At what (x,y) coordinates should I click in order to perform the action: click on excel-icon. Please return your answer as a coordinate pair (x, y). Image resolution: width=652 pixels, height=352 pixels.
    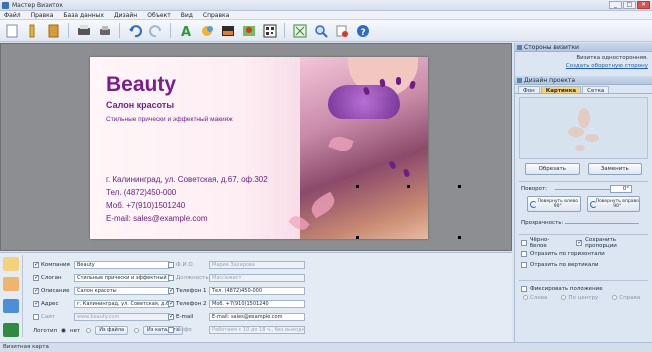
    Looking at the image, I should click on (11, 330).